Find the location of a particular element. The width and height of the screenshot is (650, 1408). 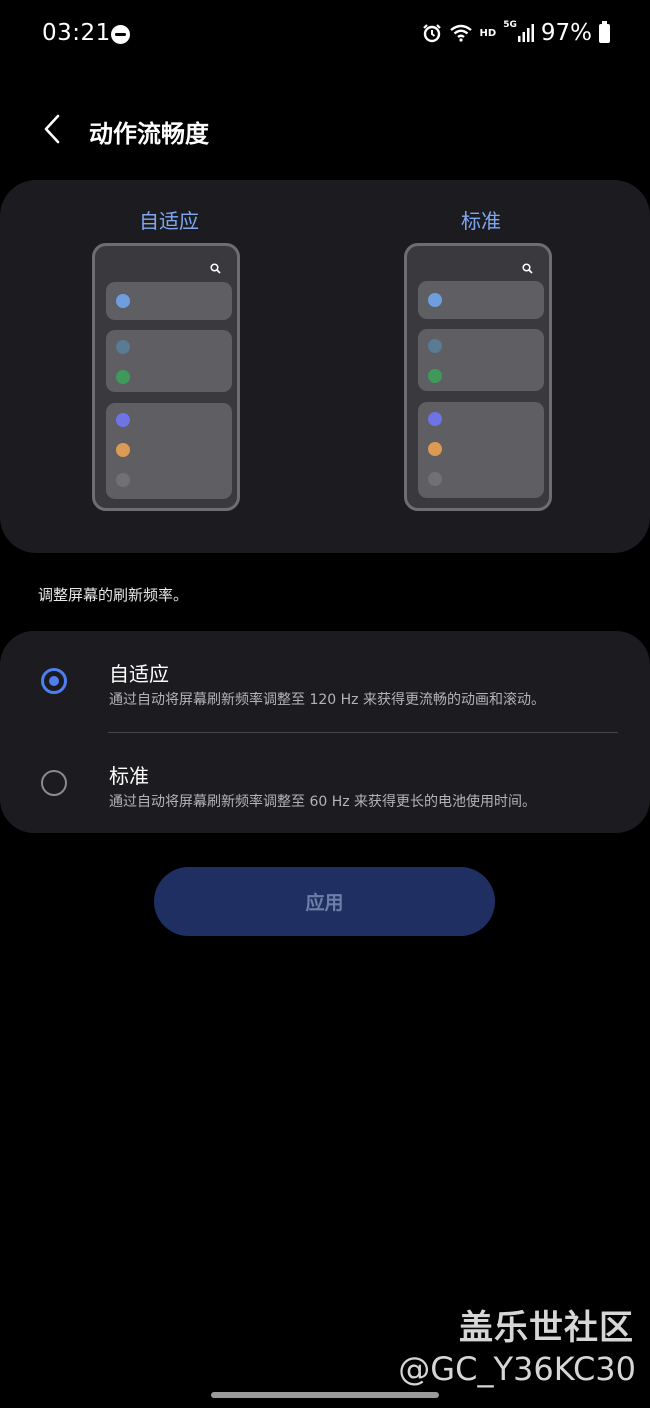

option-title: 标准 is located at coordinates (129, 776).